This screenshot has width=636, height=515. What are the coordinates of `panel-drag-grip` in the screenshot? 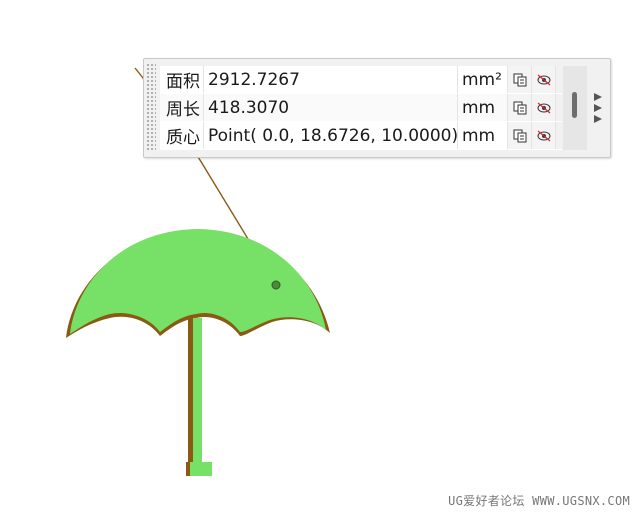 It's located at (151, 107).